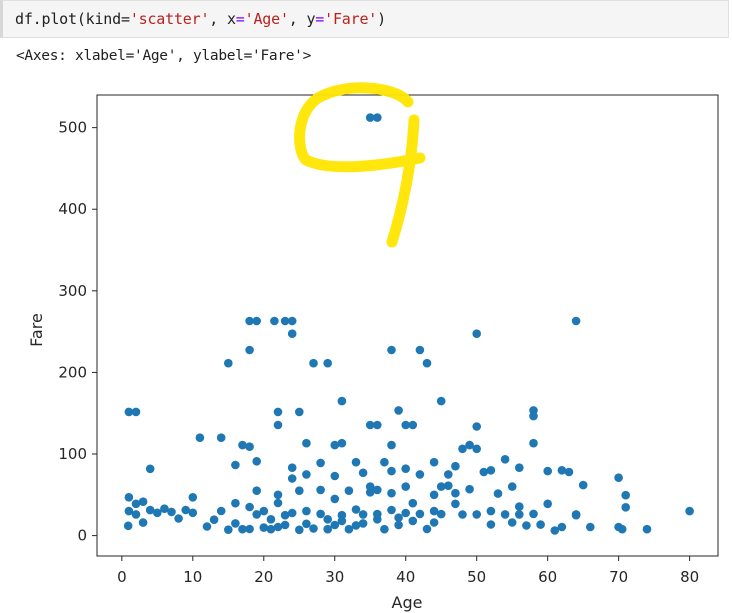 The height and width of the screenshot is (613, 732). What do you see at coordinates (36, 330) in the screenshot?
I see `y-axis-label: Fare` at bounding box center [36, 330].